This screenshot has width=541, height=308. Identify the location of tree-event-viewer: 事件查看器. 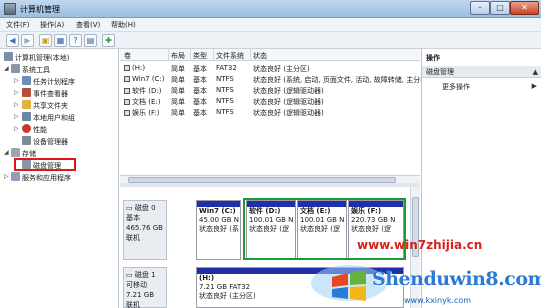
(45, 93).